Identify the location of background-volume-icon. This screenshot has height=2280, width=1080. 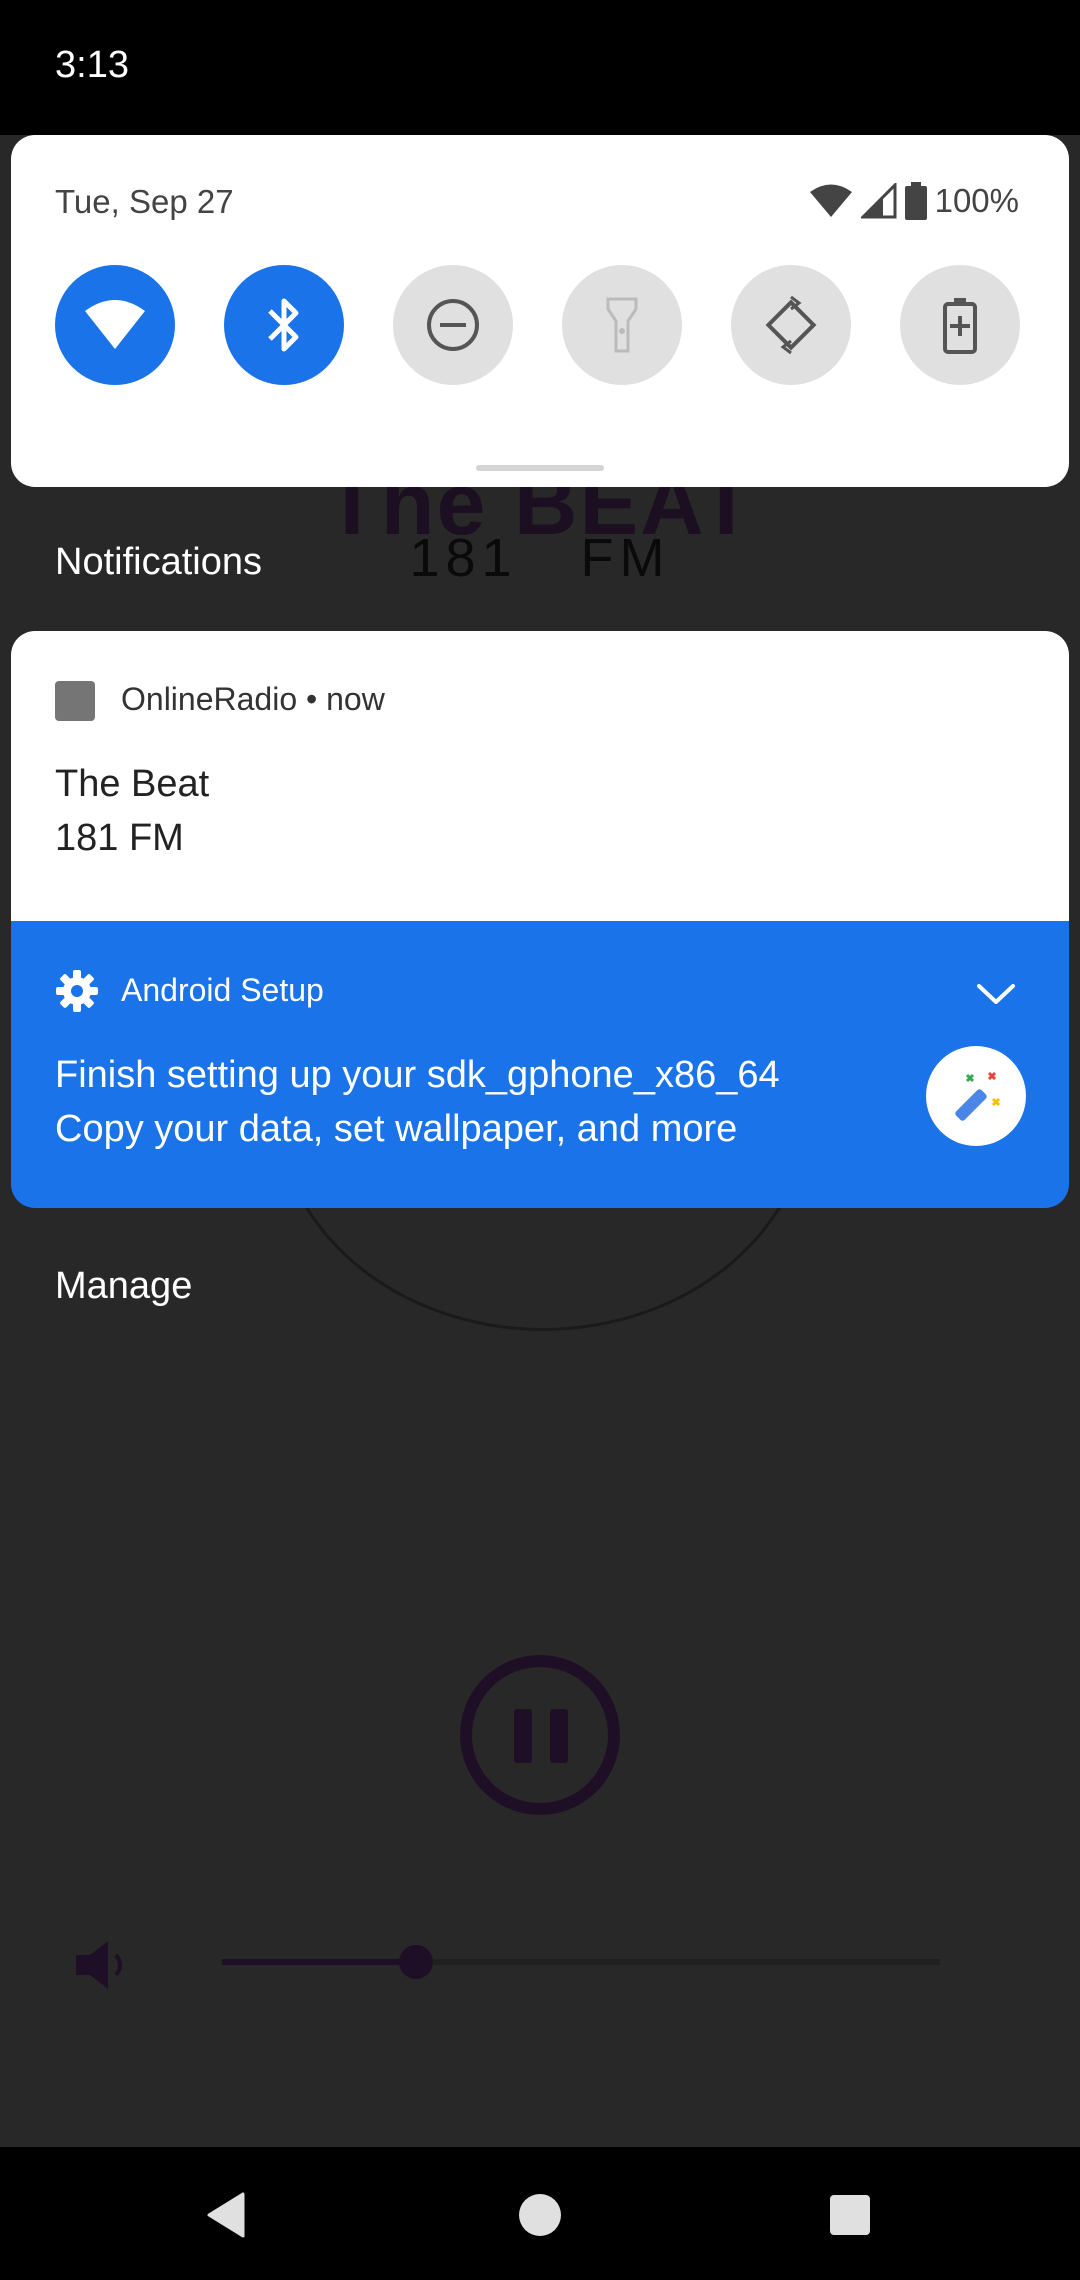
(99, 1965).